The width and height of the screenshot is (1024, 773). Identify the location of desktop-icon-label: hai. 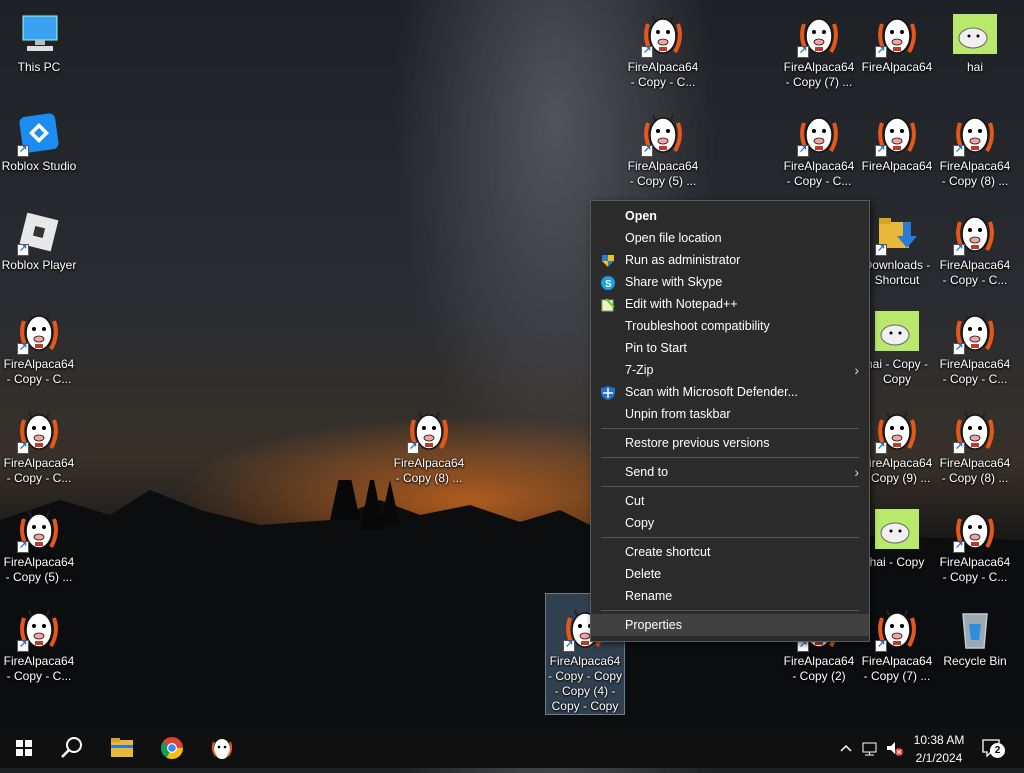
(974, 67).